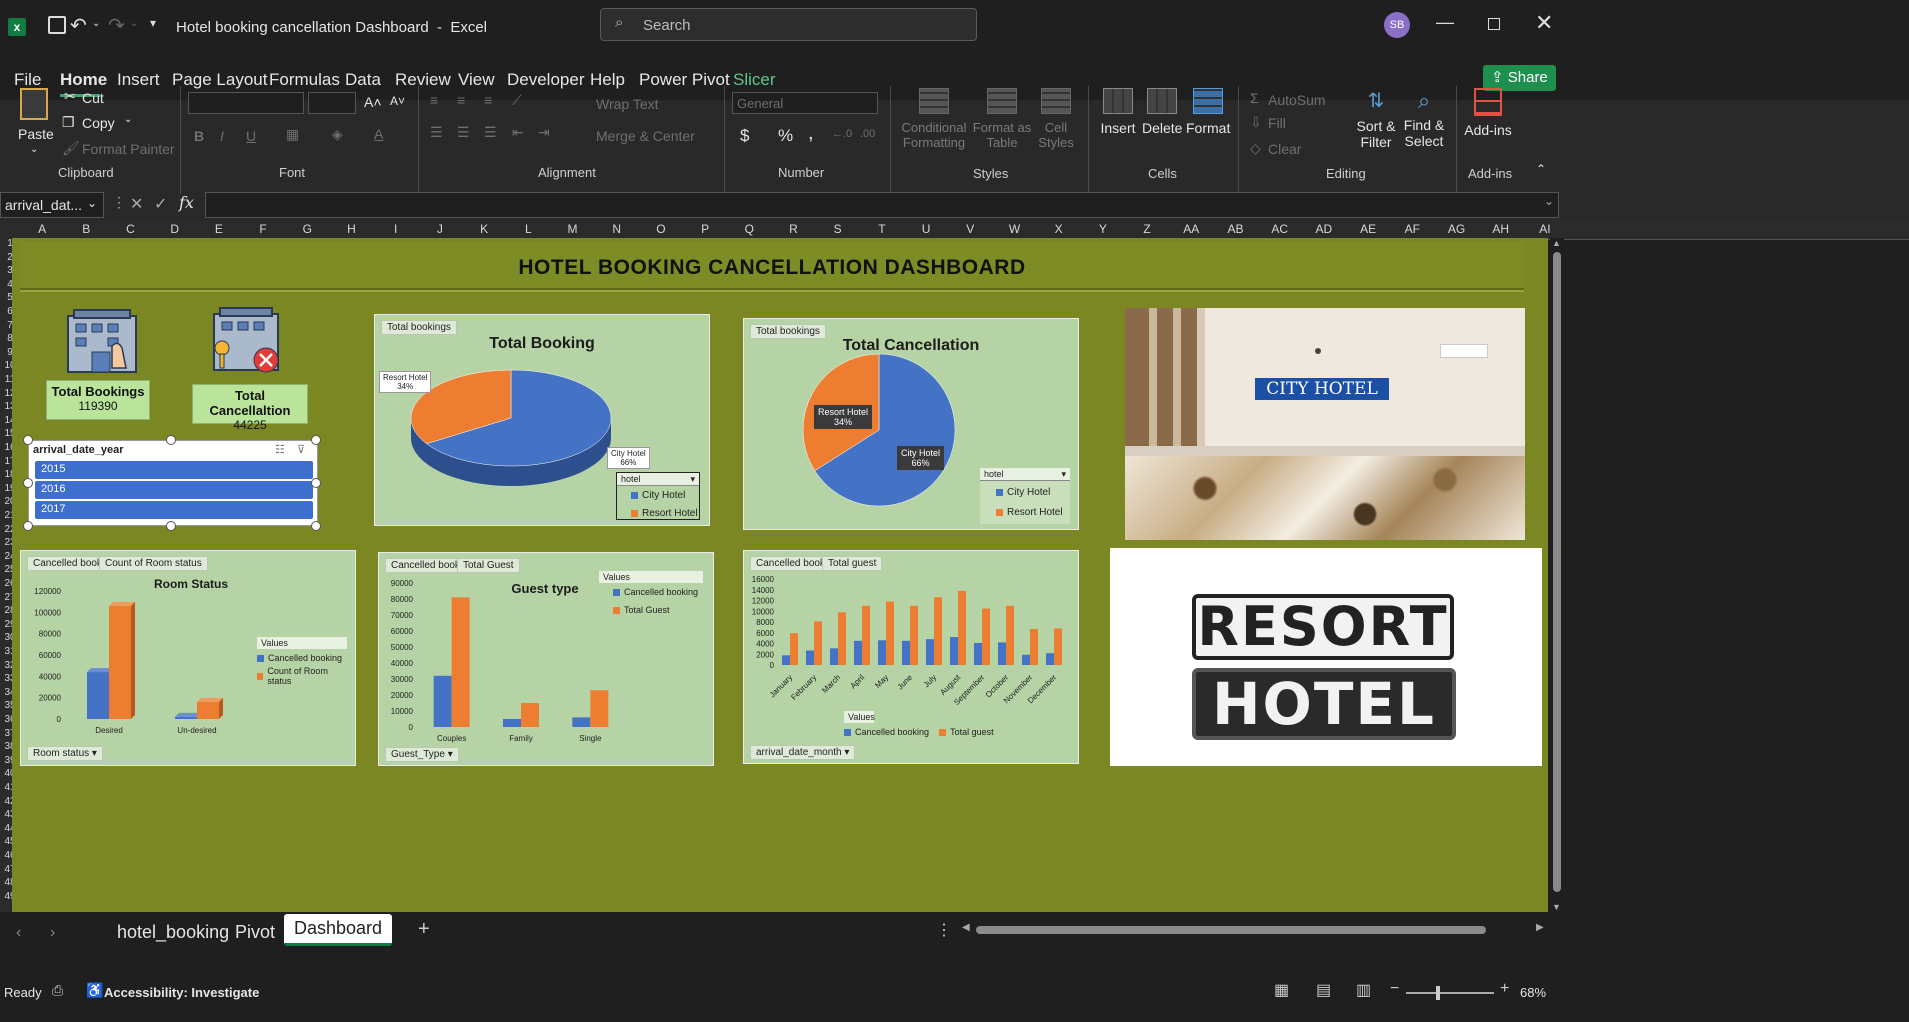 Image resolution: width=1909 pixels, height=1022 pixels. Describe the element at coordinates (440, 229) in the screenshot. I see `column-header: J` at that location.